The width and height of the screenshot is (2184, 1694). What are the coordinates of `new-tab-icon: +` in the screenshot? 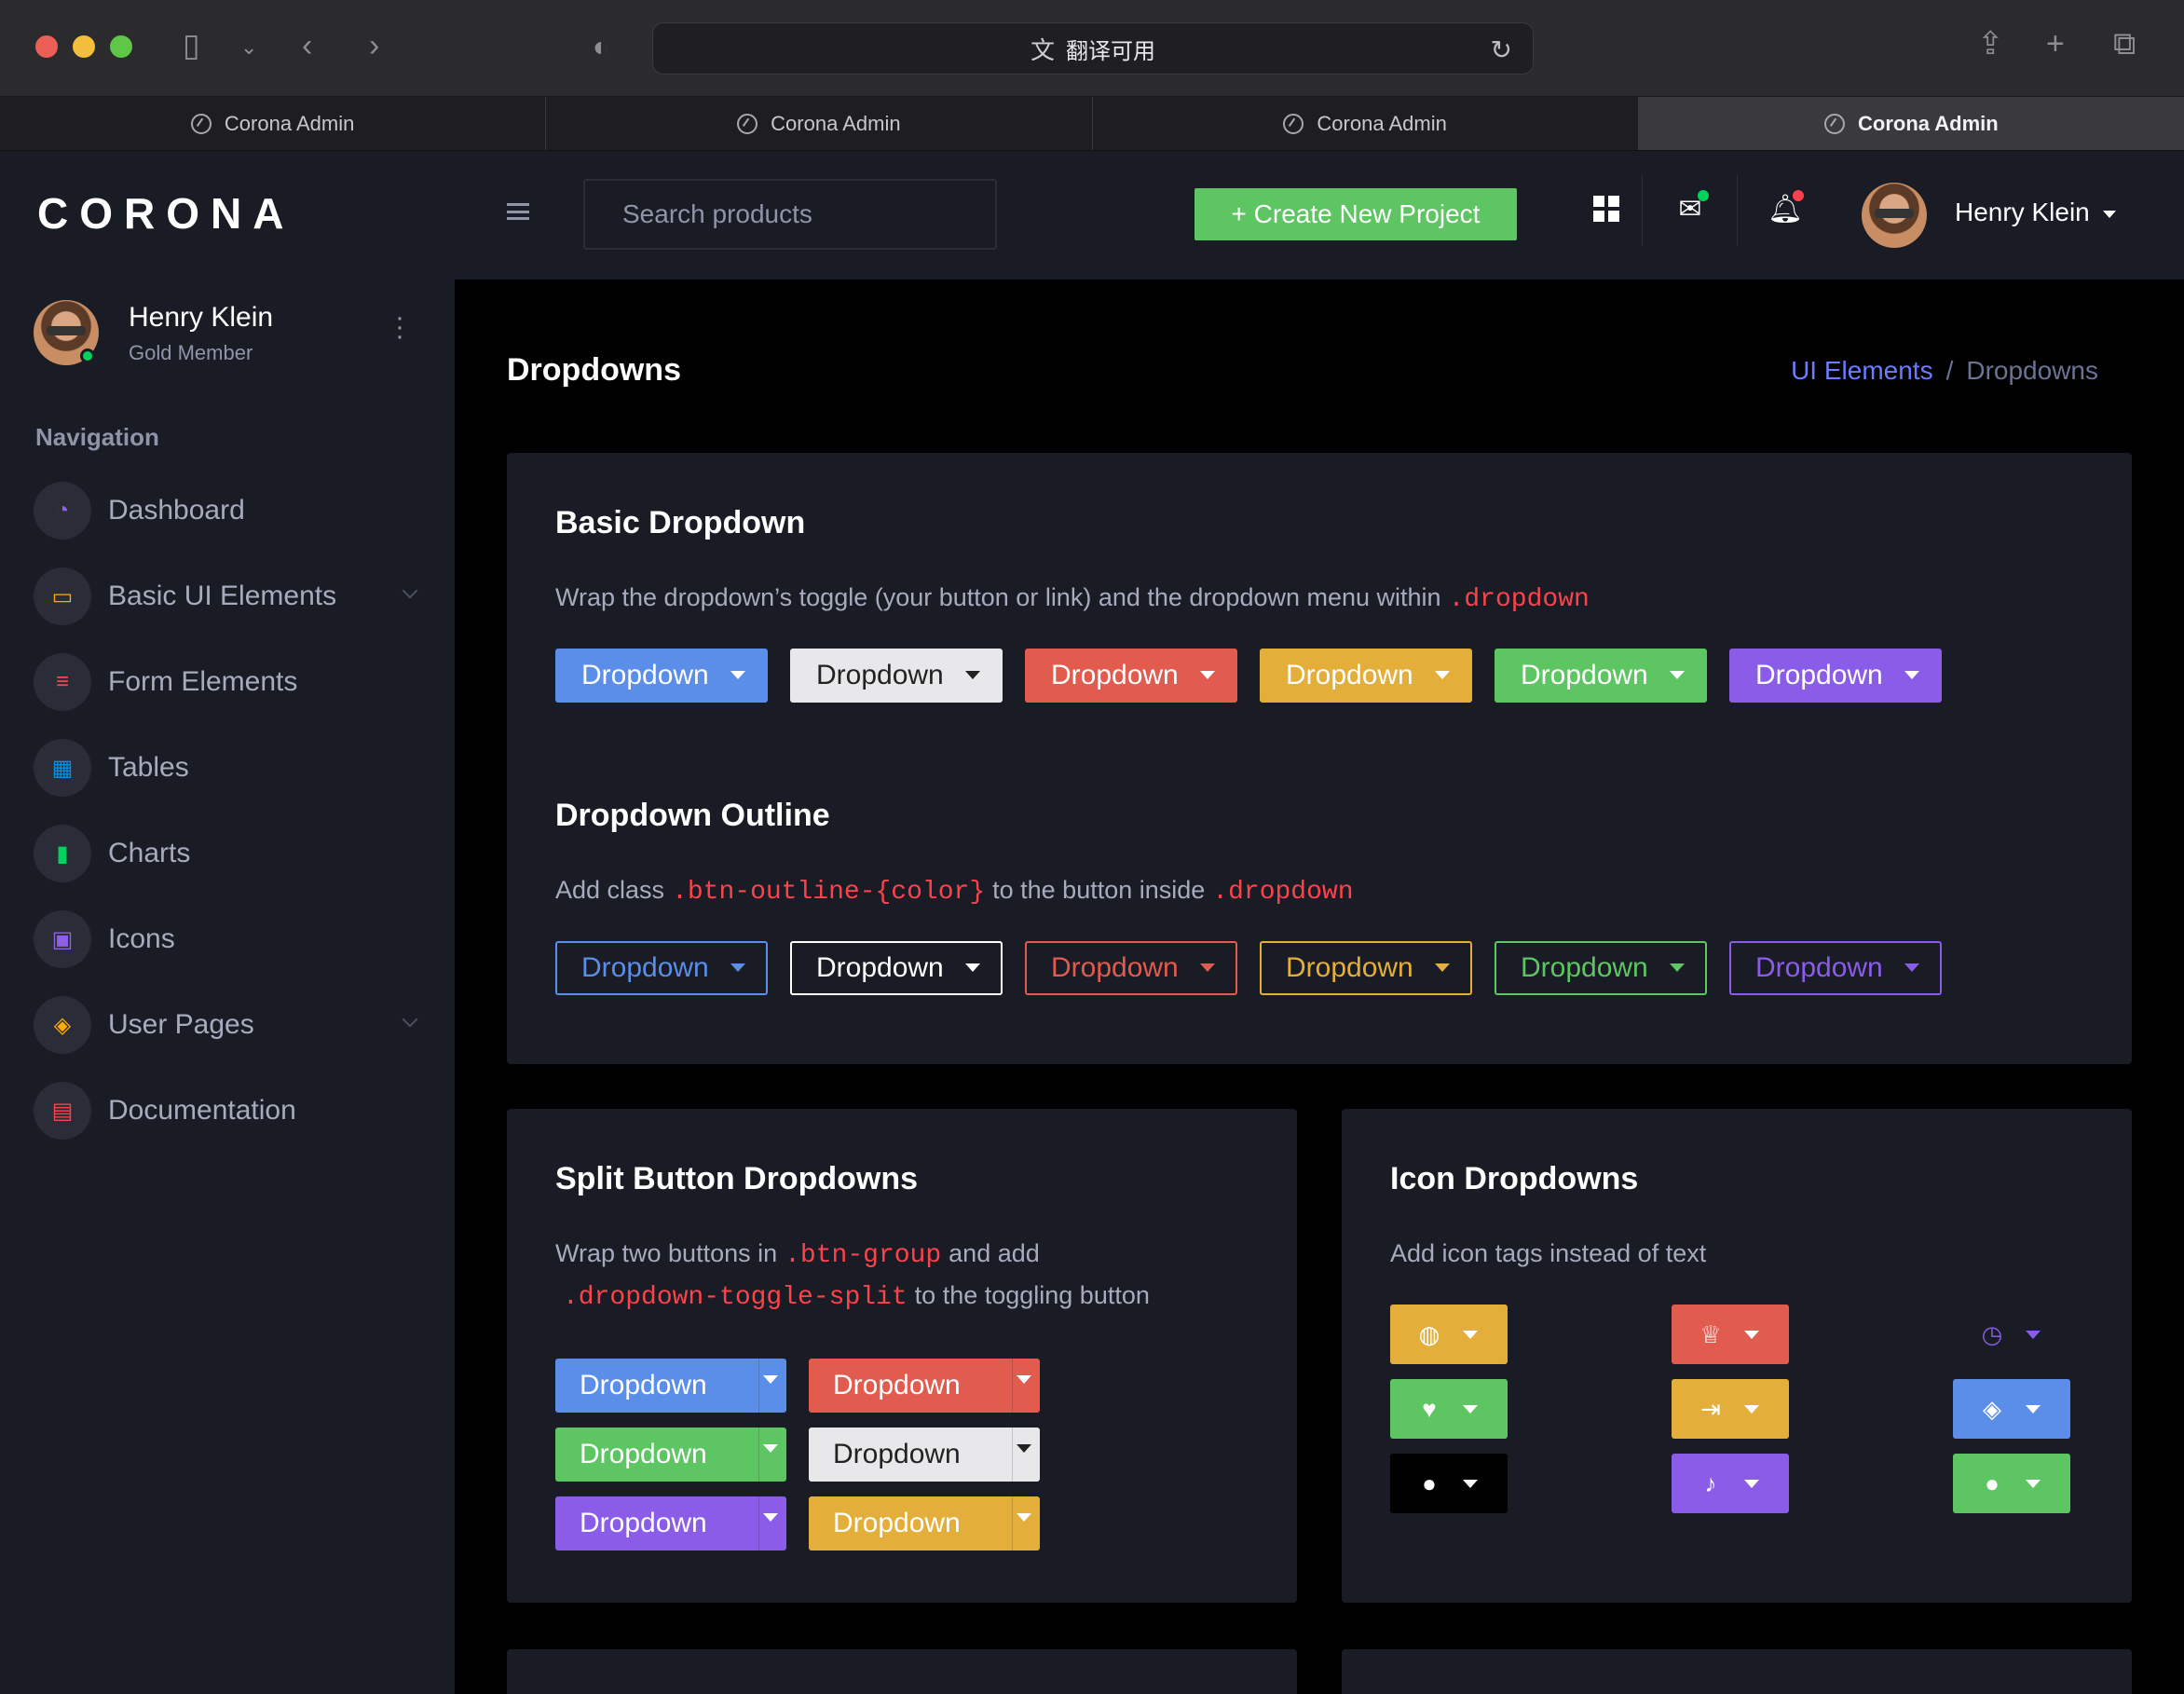 It's located at (2055, 44).